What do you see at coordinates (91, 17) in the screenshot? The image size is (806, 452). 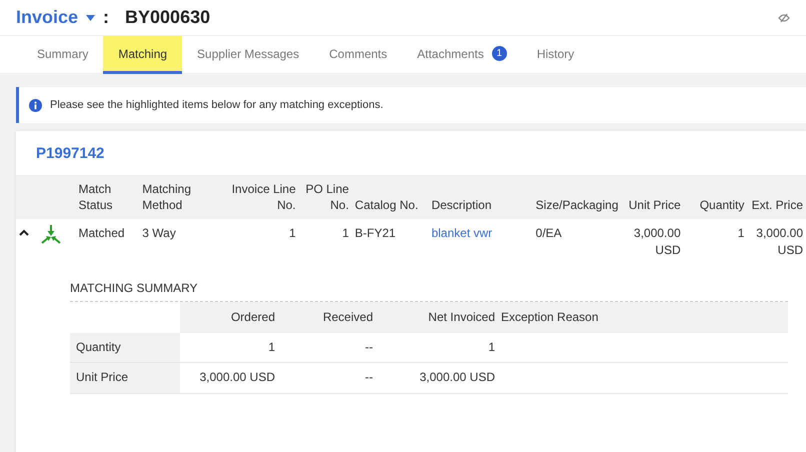 I see `caret-icon` at bounding box center [91, 17].